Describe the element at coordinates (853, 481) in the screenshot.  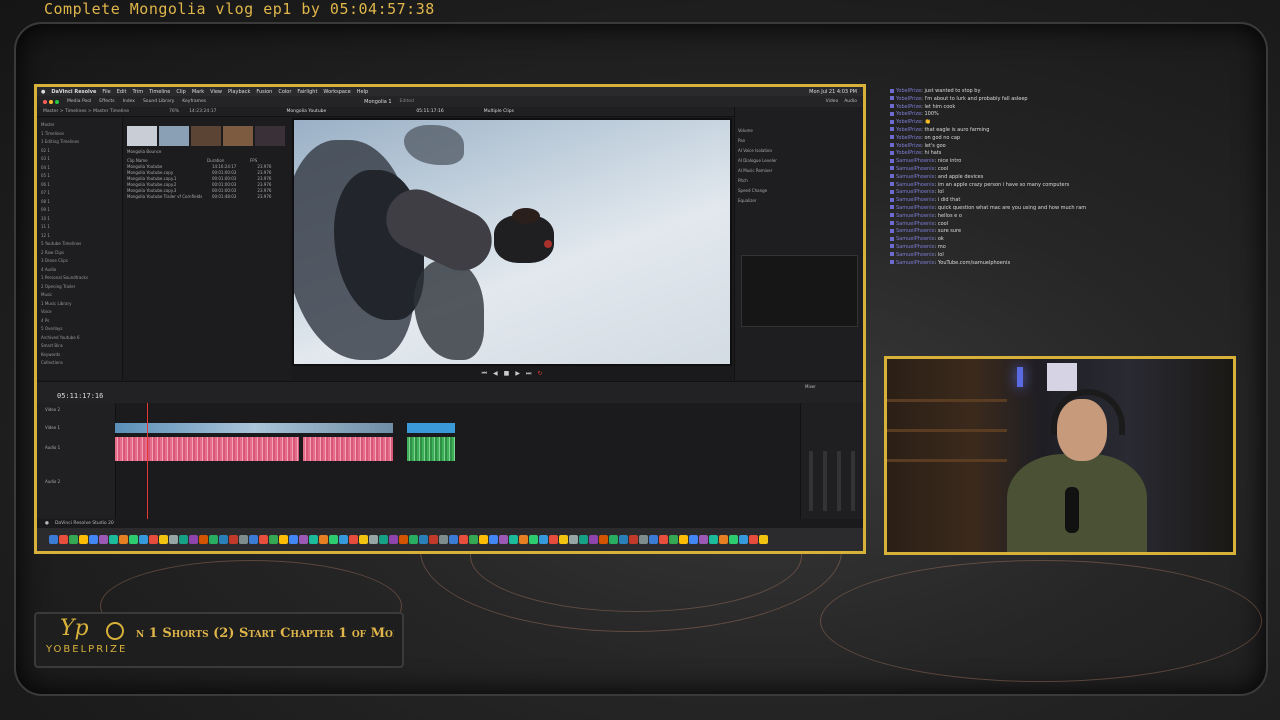
I see `fader` at that location.